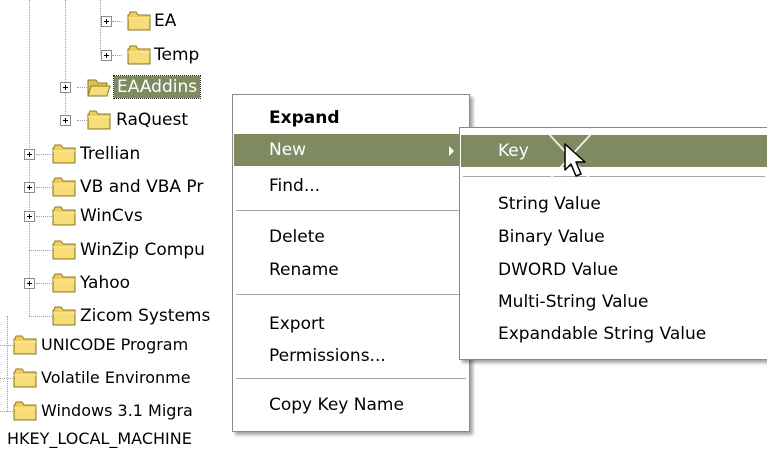  What do you see at coordinates (105, 283) in the screenshot?
I see `tree-item-label: Yahoo` at bounding box center [105, 283].